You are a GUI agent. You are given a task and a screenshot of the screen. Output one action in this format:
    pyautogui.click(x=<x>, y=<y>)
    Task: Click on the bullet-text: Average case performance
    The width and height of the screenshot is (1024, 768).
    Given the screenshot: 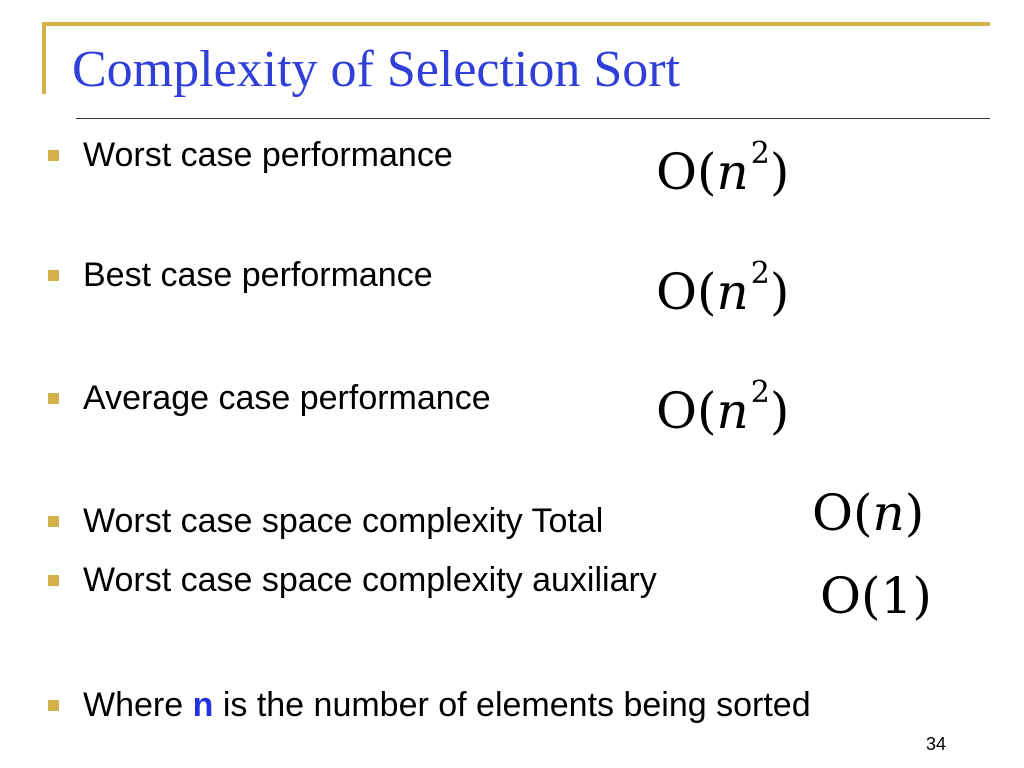 What is the action you would take?
    pyautogui.click(x=287, y=398)
    